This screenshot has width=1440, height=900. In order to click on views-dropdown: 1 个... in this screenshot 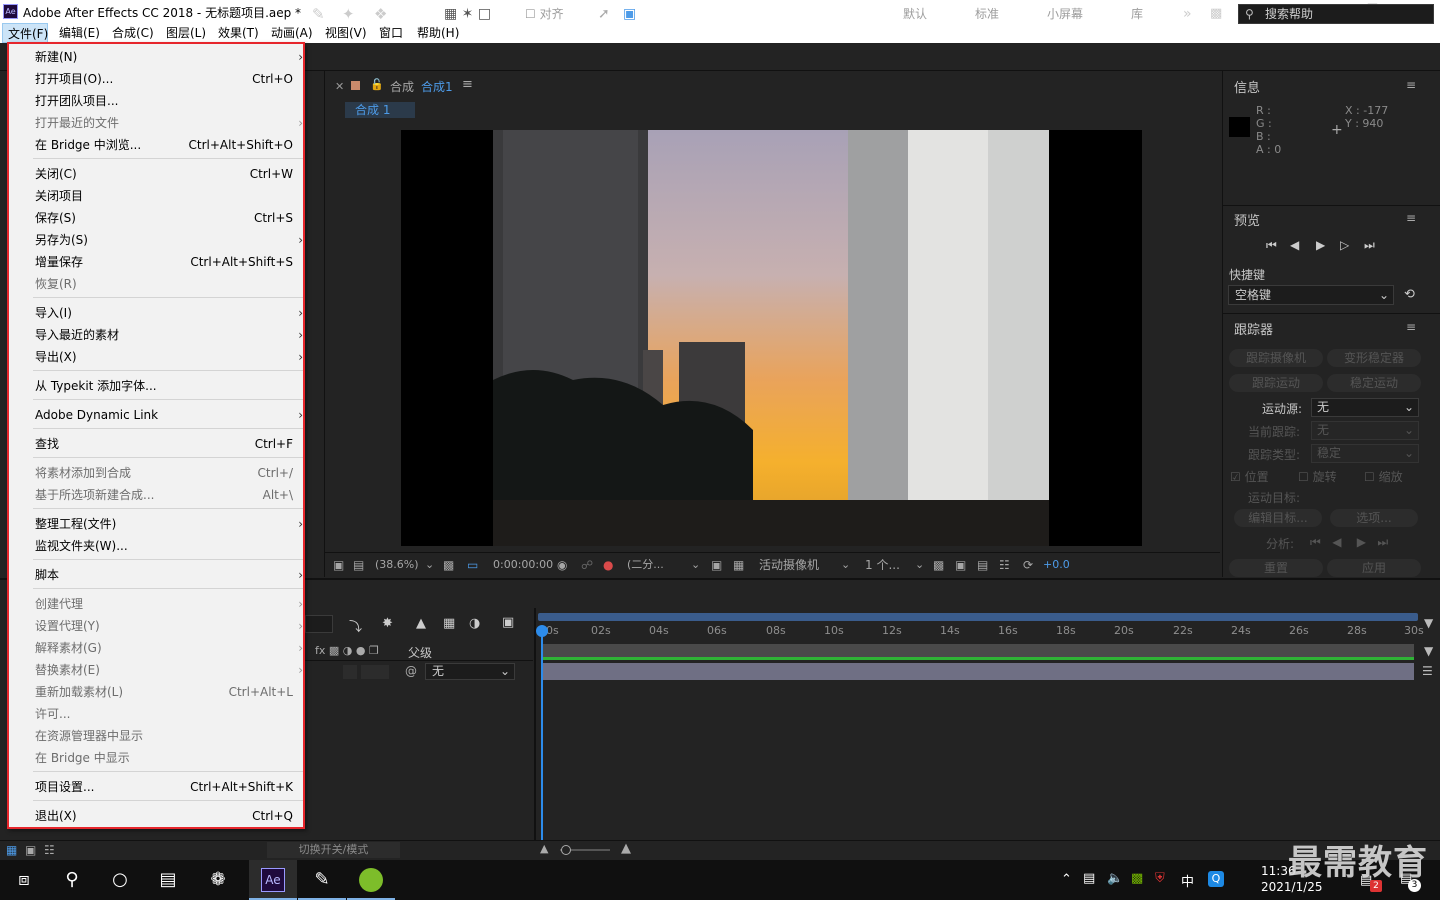, I will do `click(882, 565)`.